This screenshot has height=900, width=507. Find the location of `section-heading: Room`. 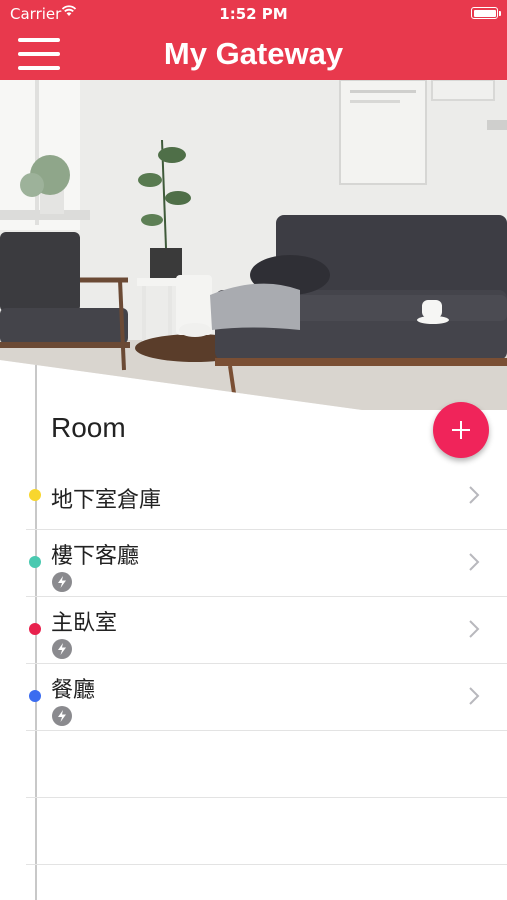

section-heading: Room is located at coordinates (88, 427).